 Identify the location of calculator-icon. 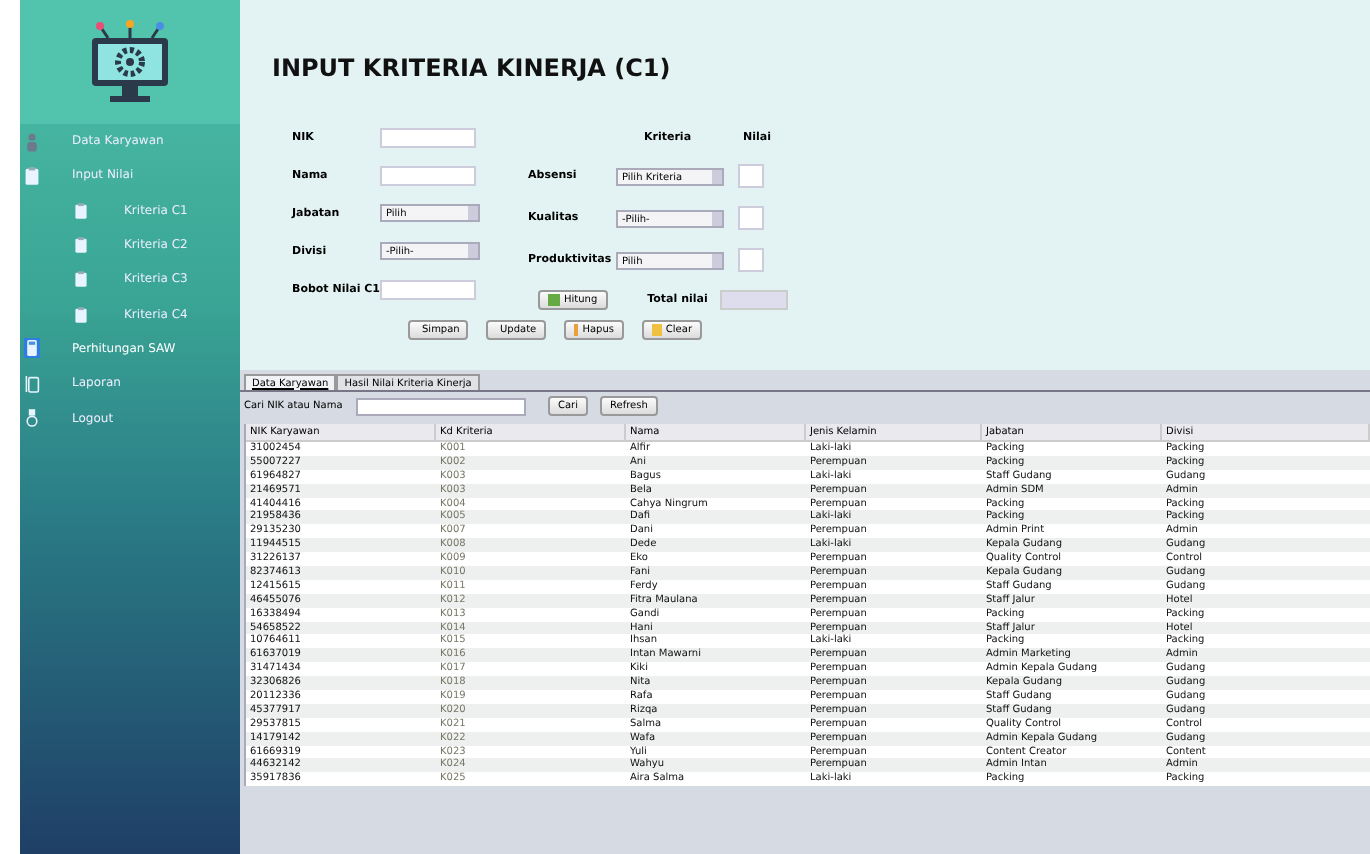
(32, 348).